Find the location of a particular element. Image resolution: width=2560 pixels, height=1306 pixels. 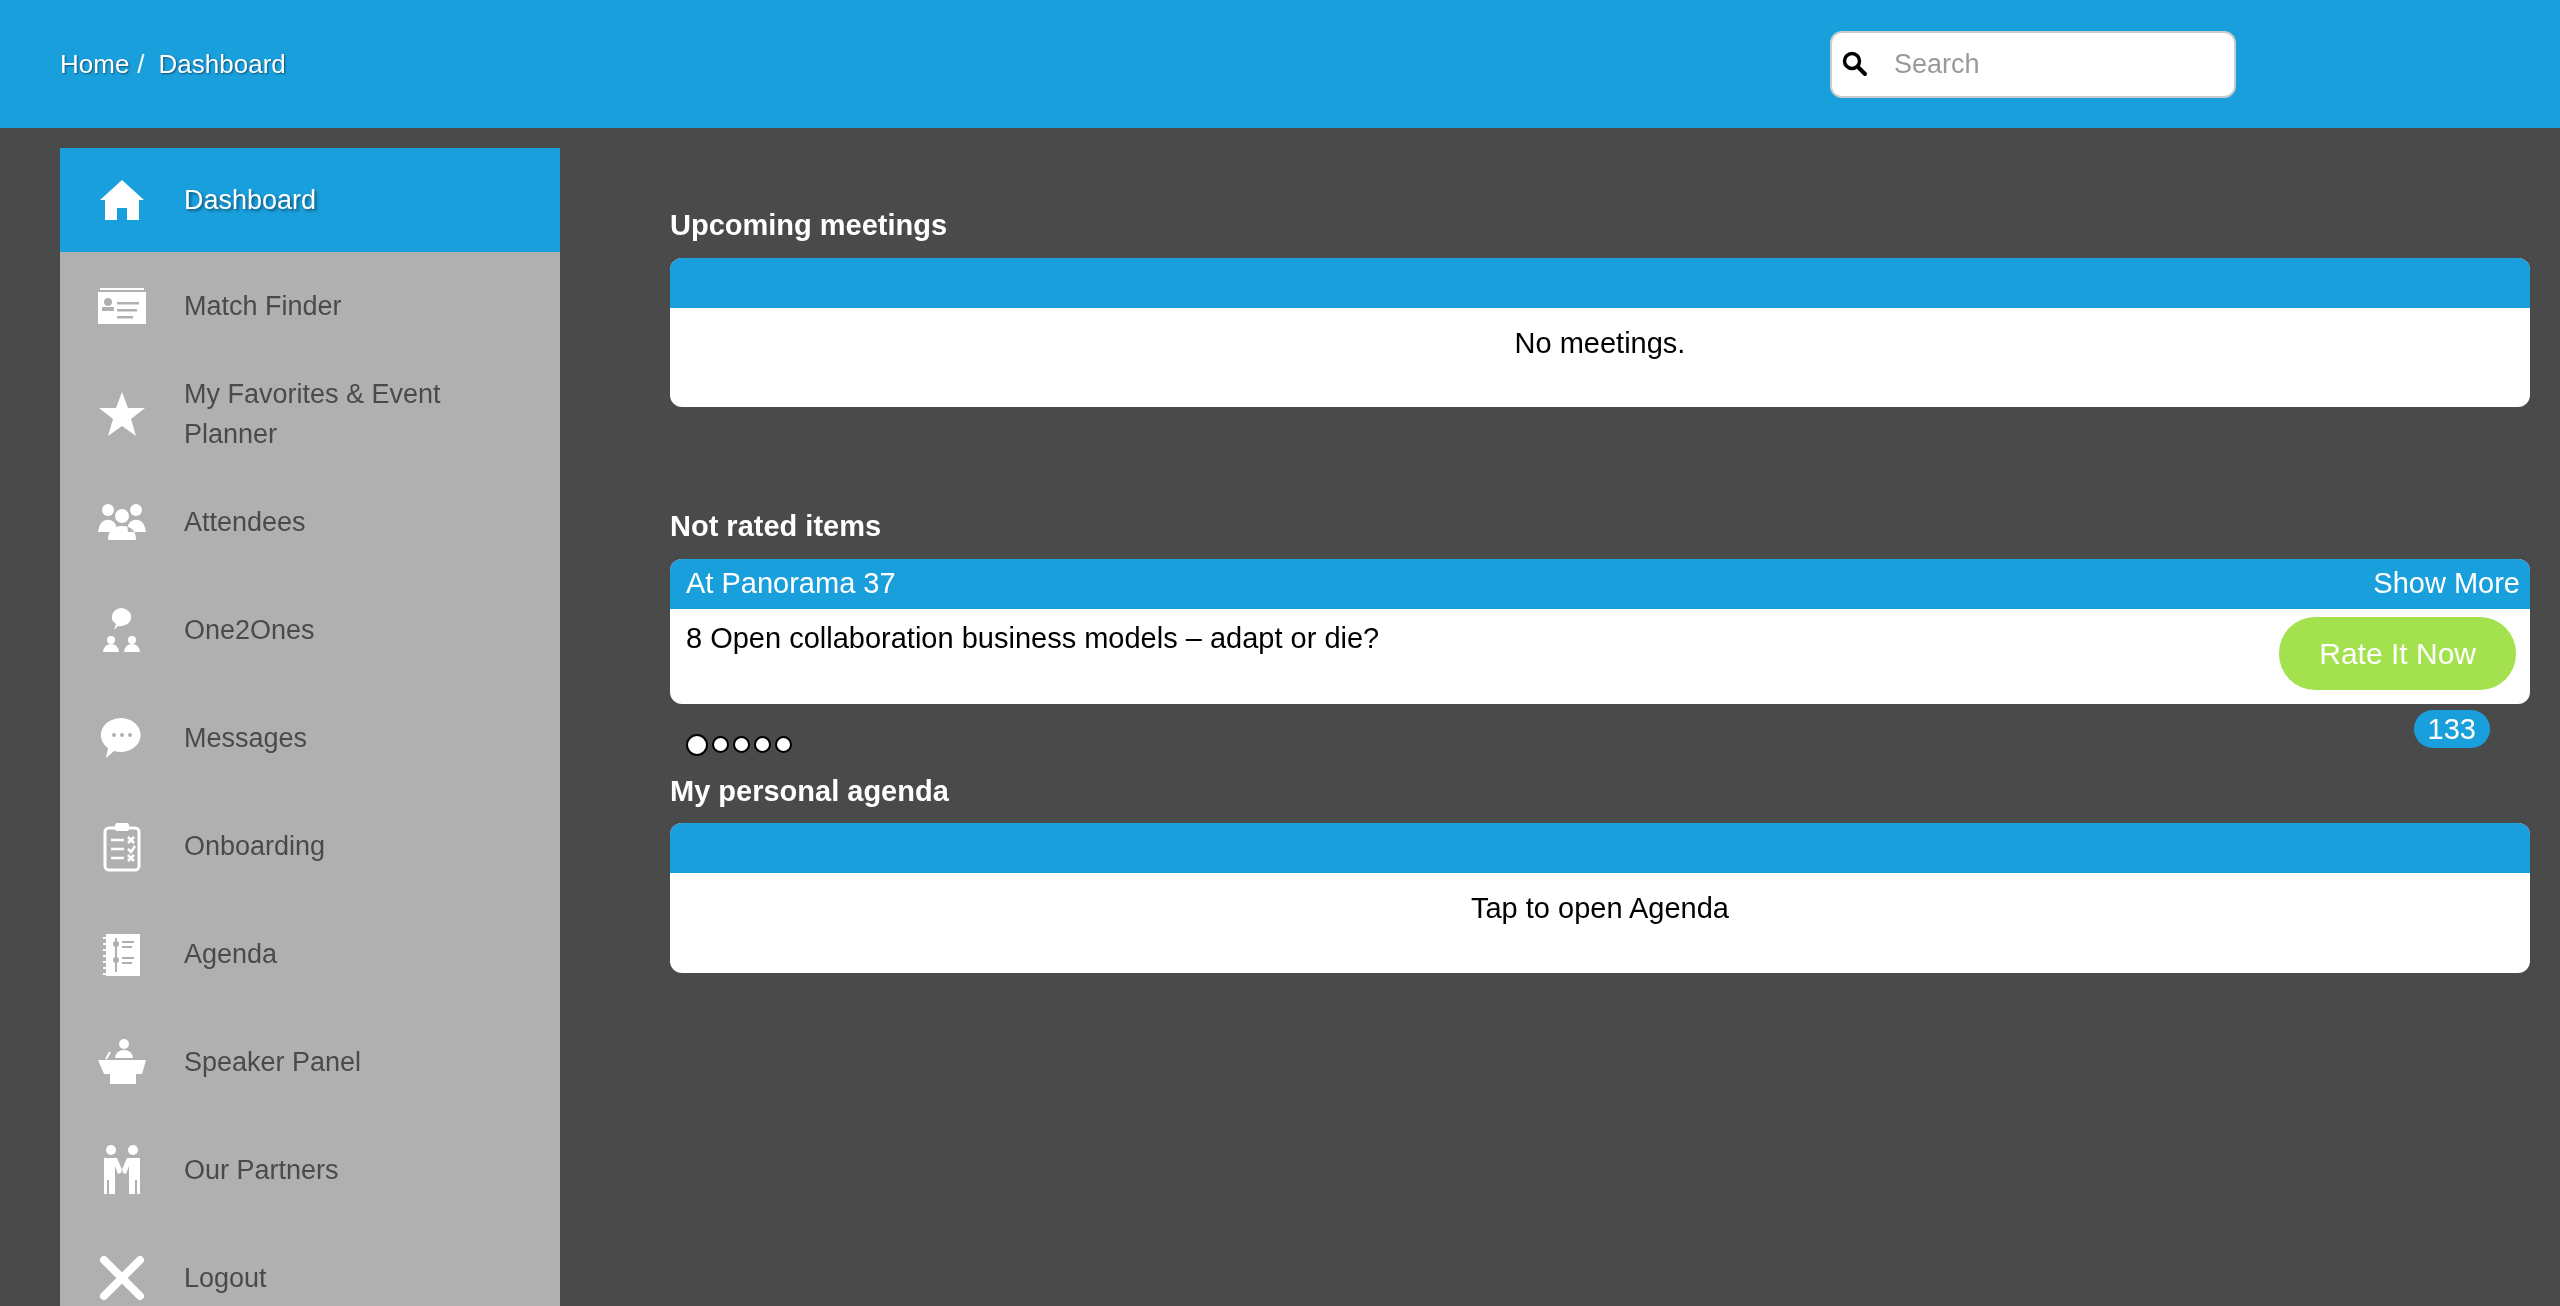

sidebar-item: My Favorites & Event Planner is located at coordinates (310, 414).